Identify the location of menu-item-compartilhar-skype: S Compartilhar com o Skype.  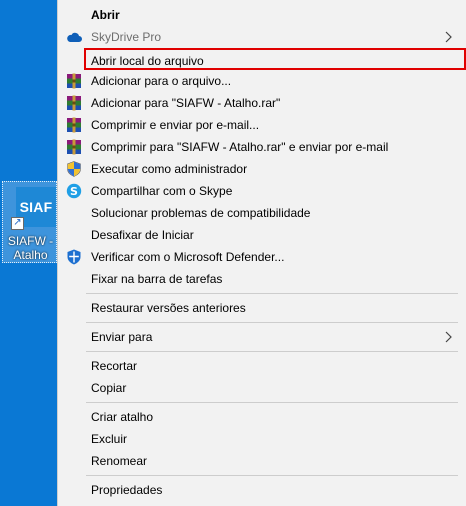
(262, 191).